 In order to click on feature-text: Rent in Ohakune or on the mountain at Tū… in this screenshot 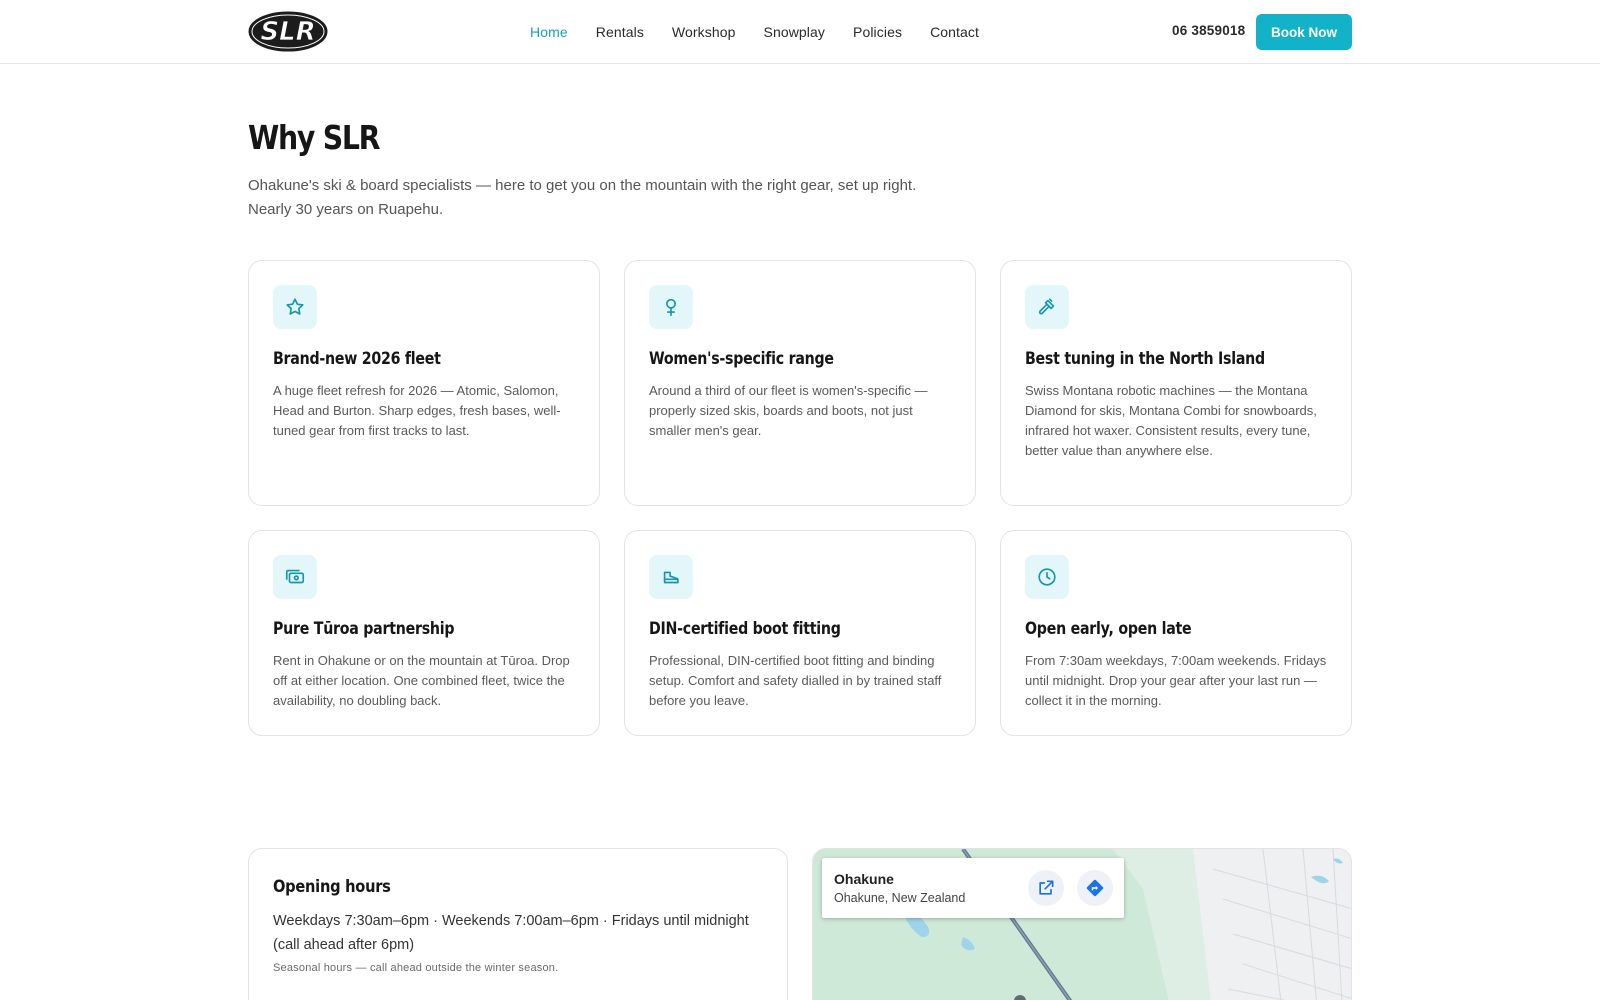, I will do `click(421, 680)`.